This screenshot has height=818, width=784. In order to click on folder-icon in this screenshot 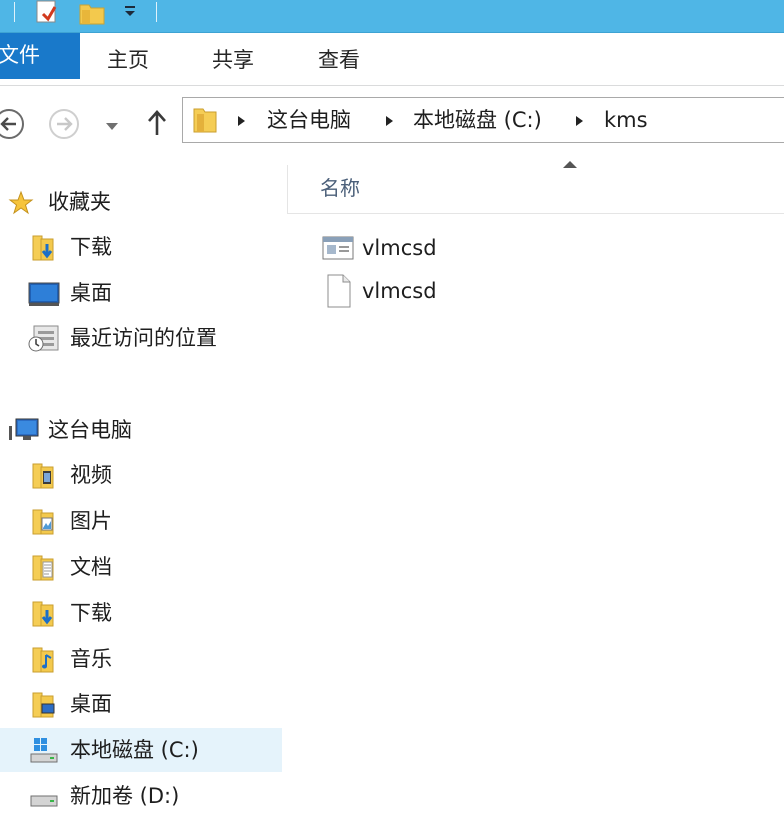, I will do `click(205, 122)`.